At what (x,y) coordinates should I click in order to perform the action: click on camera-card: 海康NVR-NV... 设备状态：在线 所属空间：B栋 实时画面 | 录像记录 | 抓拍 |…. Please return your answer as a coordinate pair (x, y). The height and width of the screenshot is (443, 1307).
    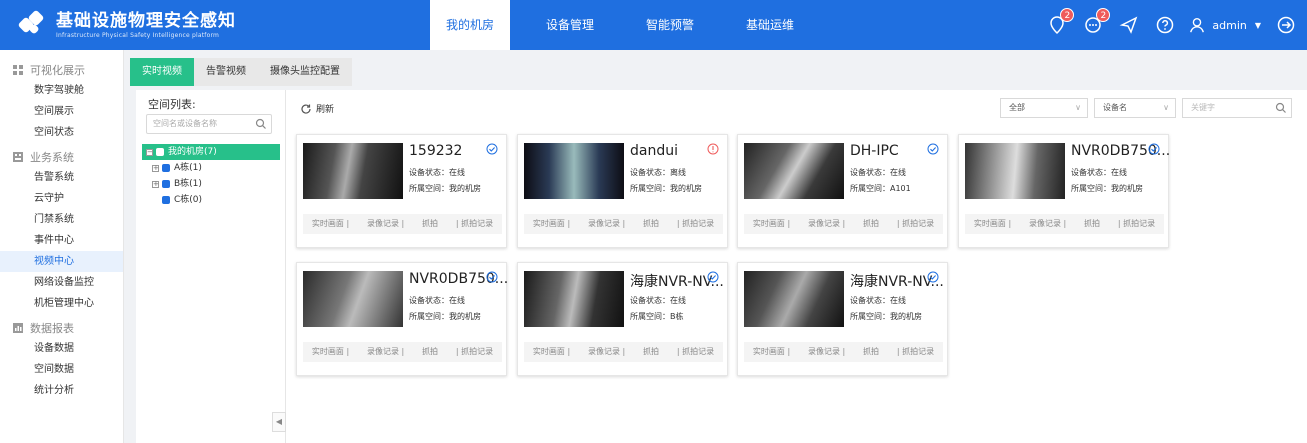
    Looking at the image, I should click on (622, 319).